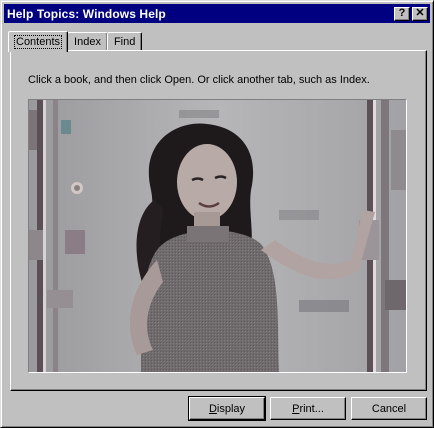 The width and height of the screenshot is (434, 428). I want to click on tab-find: Find, so click(124, 41).